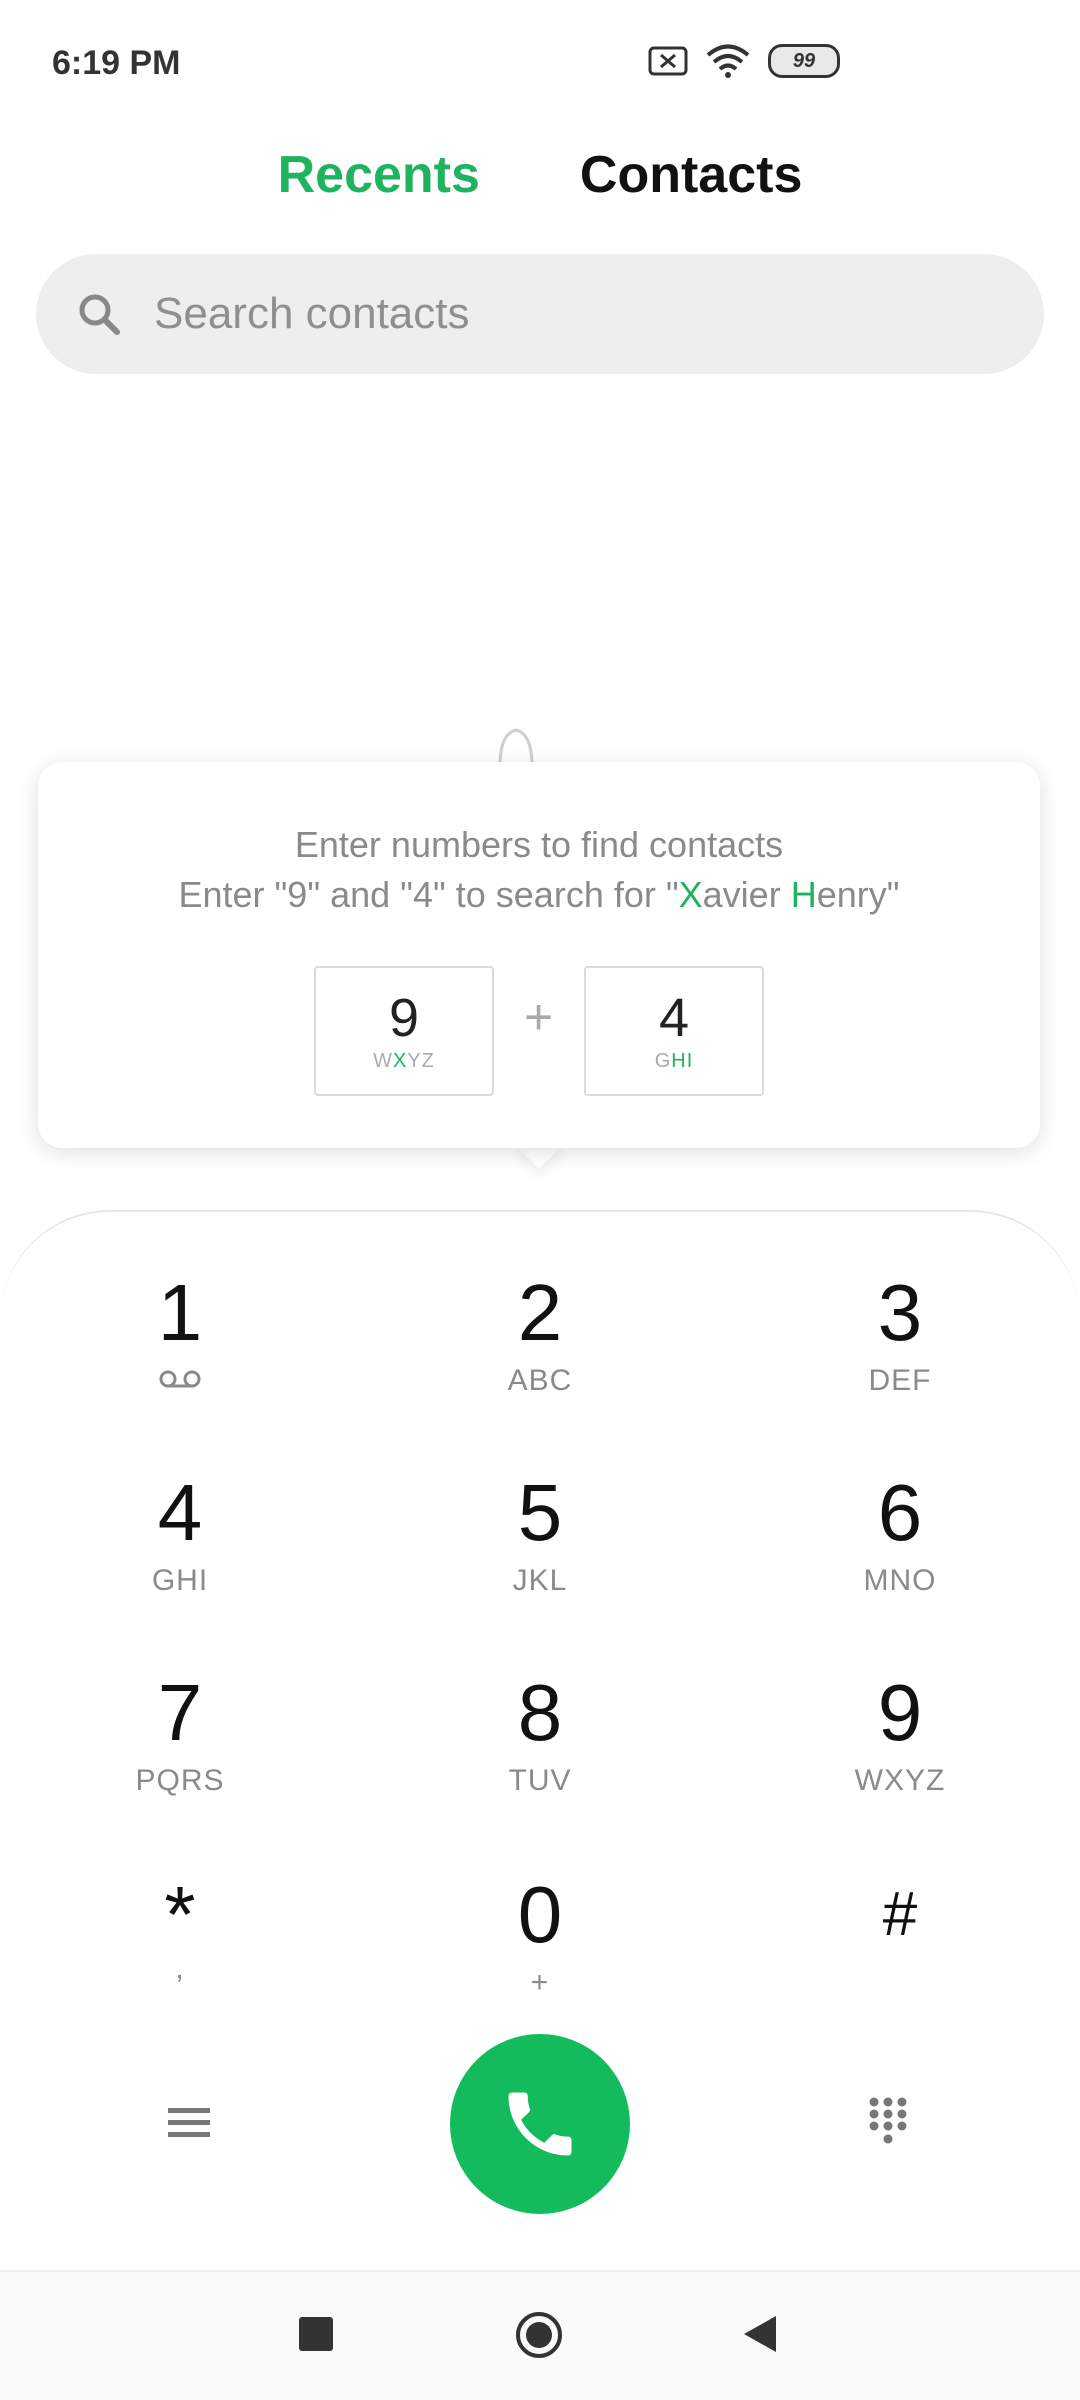 This screenshot has height=2400, width=1080. What do you see at coordinates (540, 1380) in the screenshot?
I see `key-letters: ABC` at bounding box center [540, 1380].